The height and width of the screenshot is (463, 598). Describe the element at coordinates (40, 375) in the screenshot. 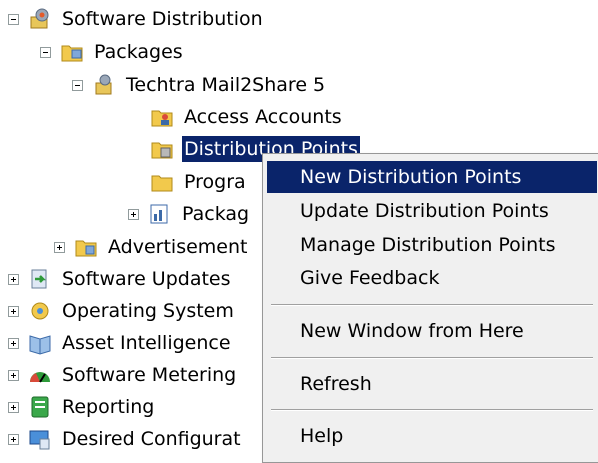

I see `software-metering-icon` at that location.